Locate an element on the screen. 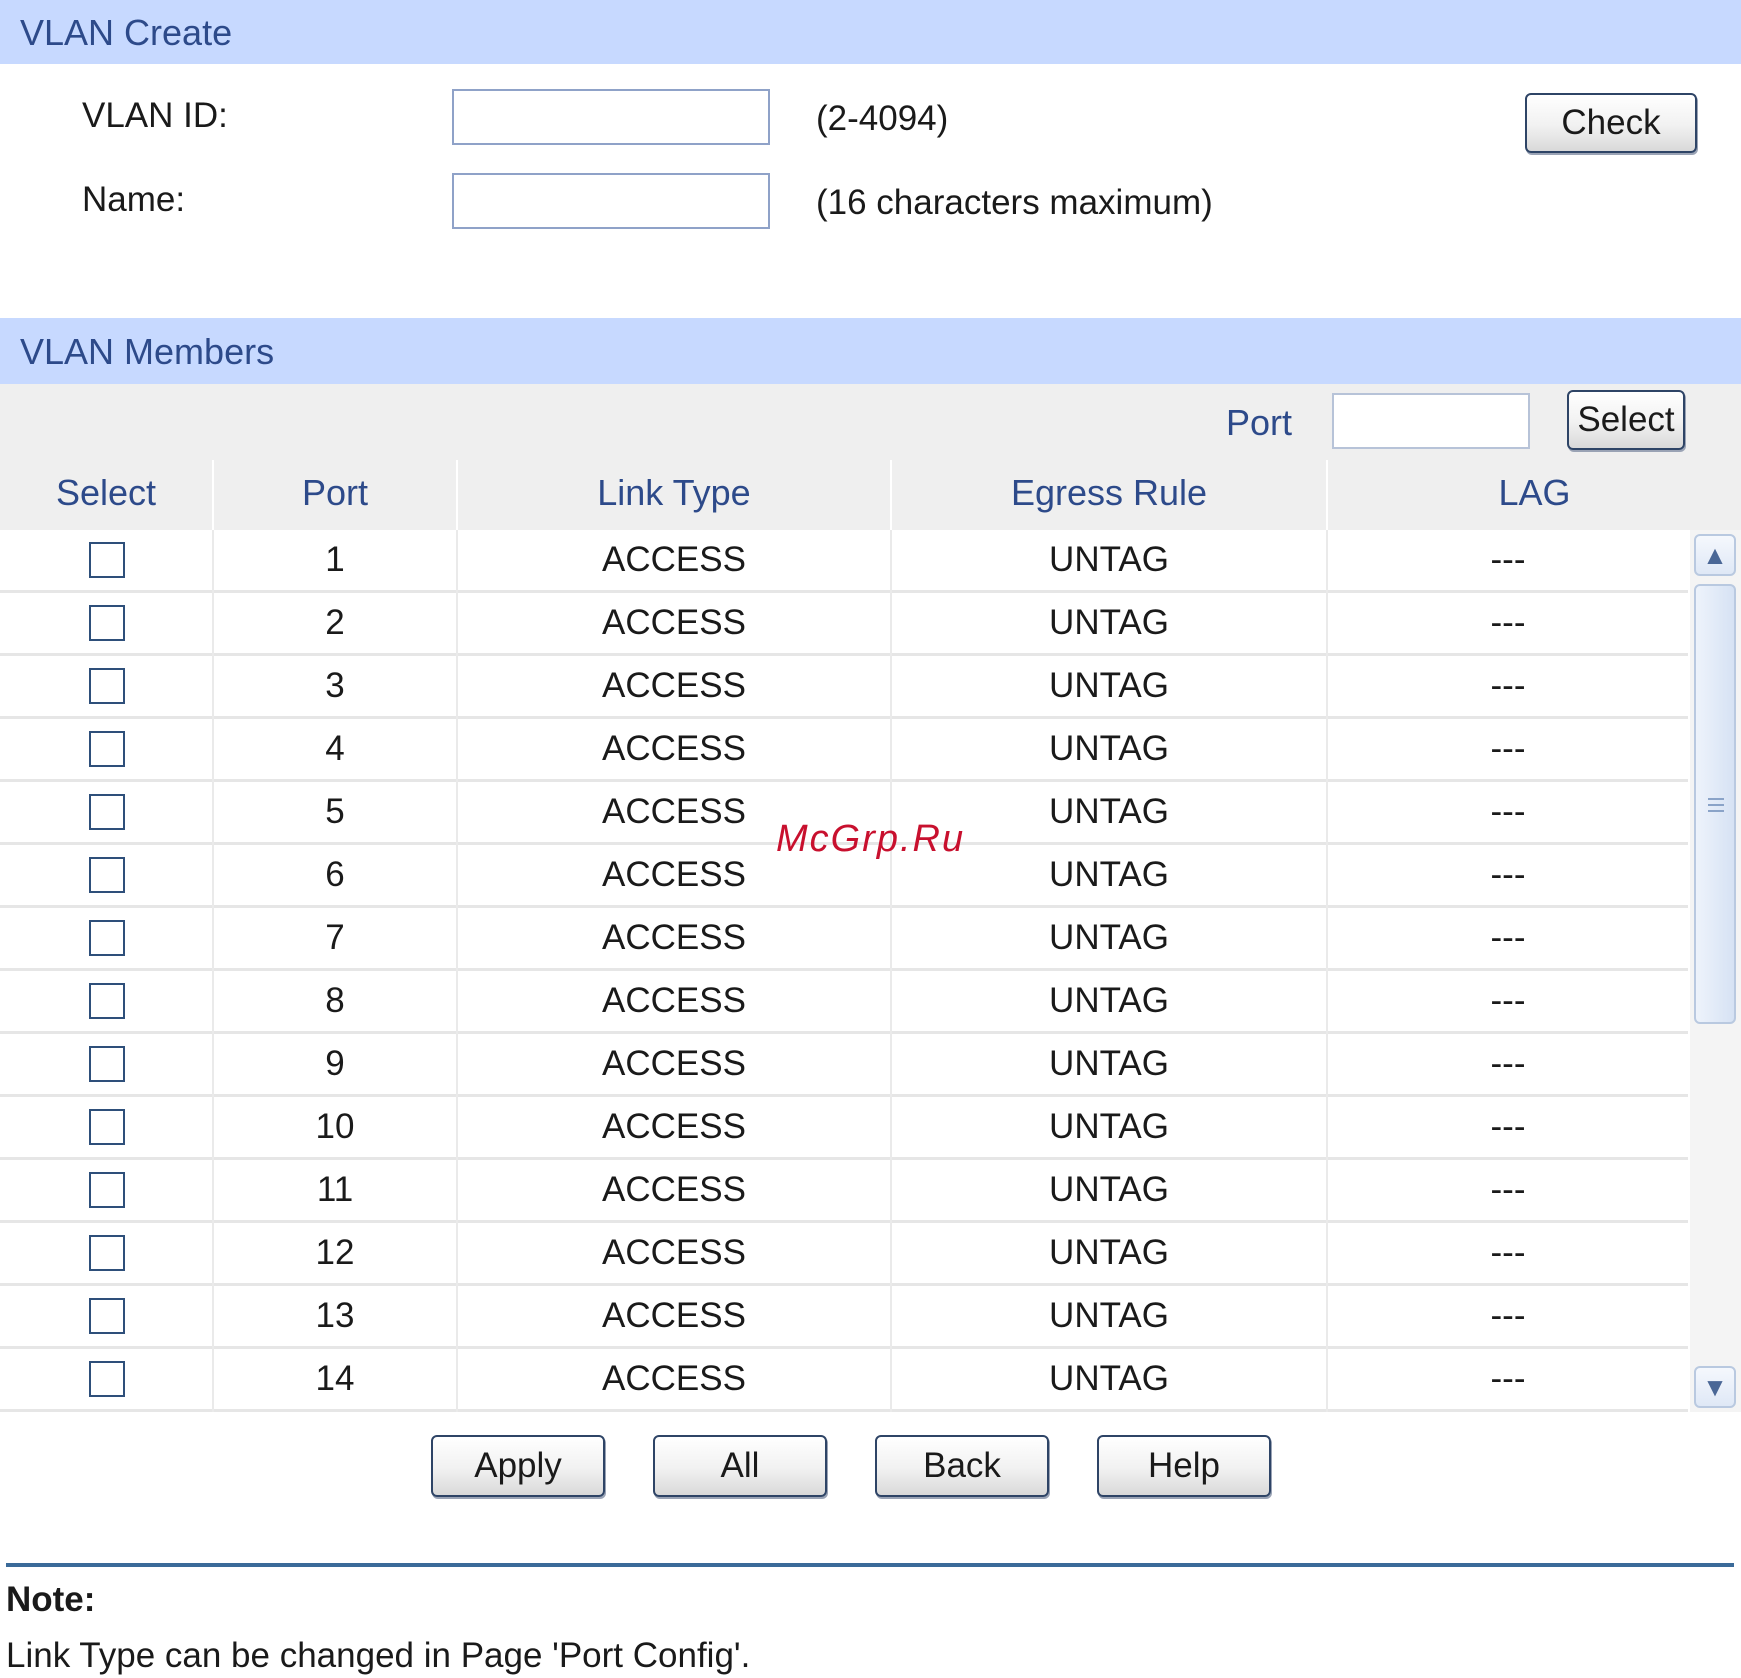 This screenshot has height=1678, width=1741. note-divider is located at coordinates (870, 1565).